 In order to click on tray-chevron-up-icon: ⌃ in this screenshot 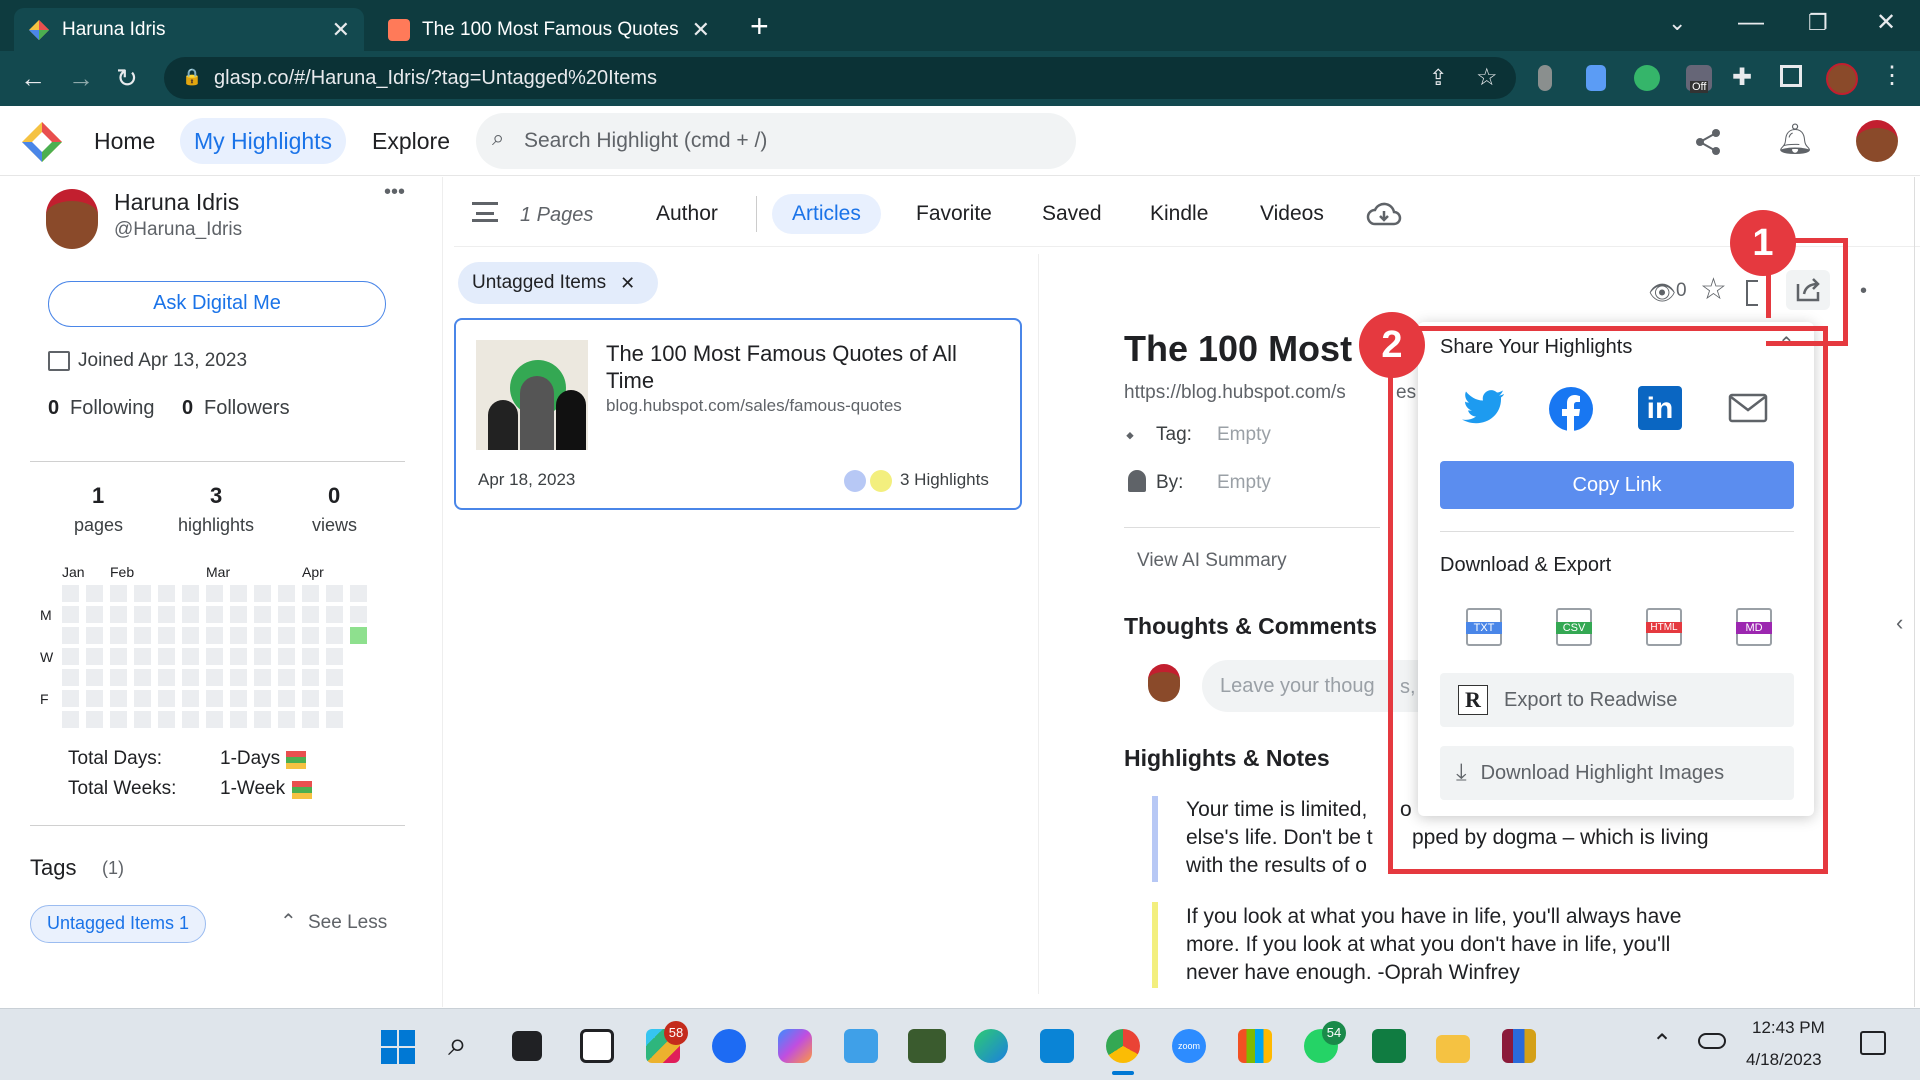, I will do `click(1662, 1043)`.